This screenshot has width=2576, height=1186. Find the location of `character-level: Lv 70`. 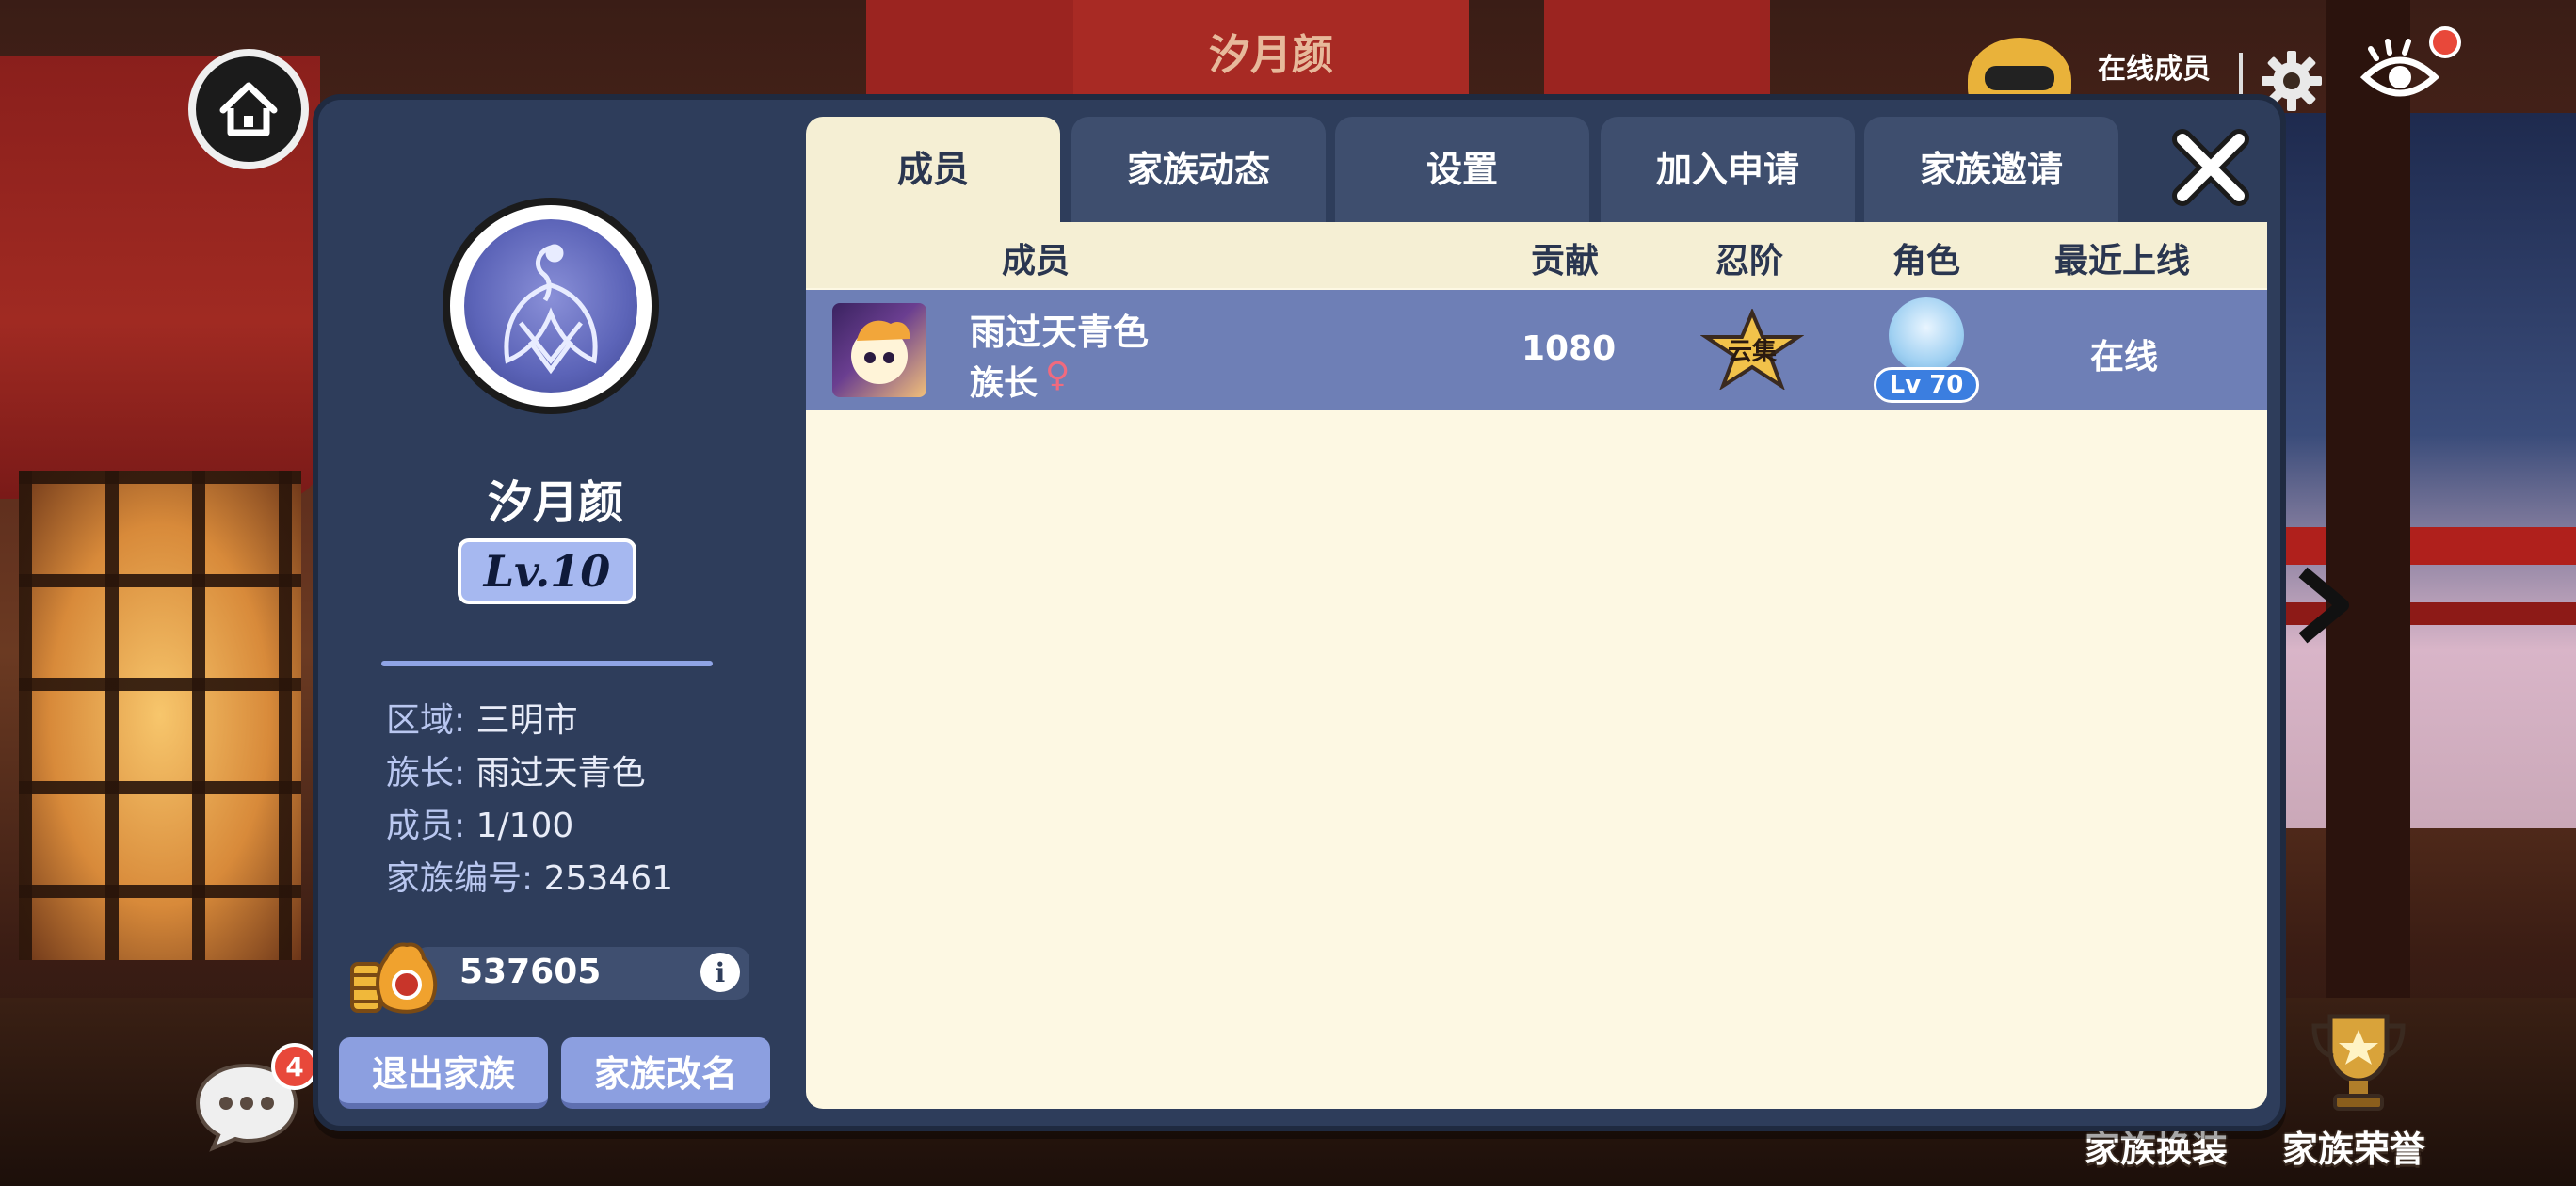

character-level: Lv 70 is located at coordinates (1926, 385).